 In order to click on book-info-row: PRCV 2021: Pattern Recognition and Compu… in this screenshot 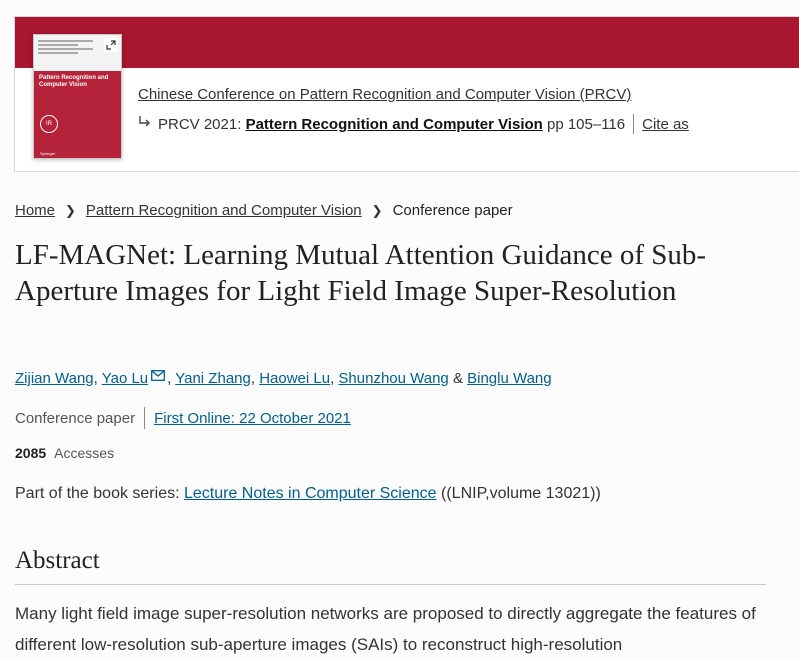, I will do `click(413, 124)`.